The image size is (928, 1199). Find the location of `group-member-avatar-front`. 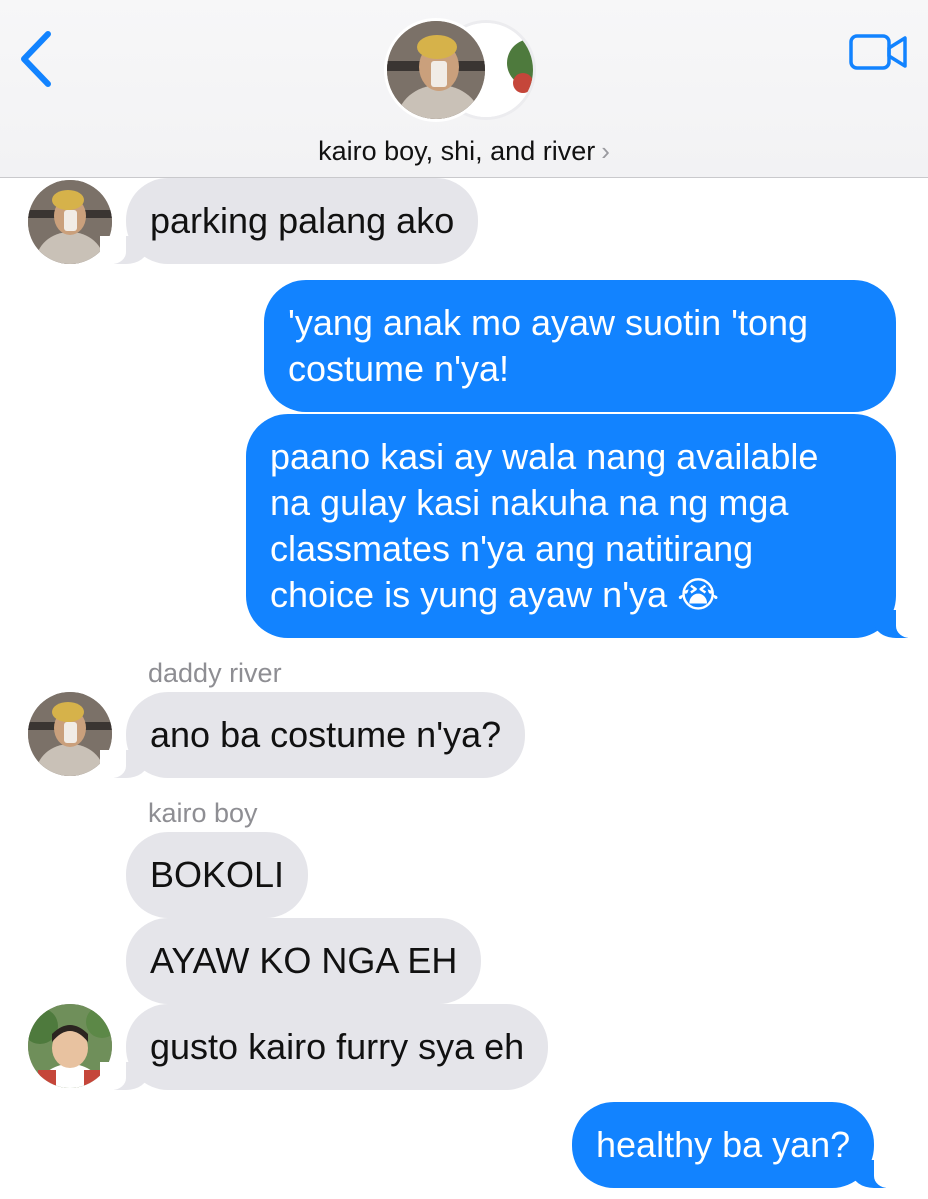

group-member-avatar-front is located at coordinates (436, 70).